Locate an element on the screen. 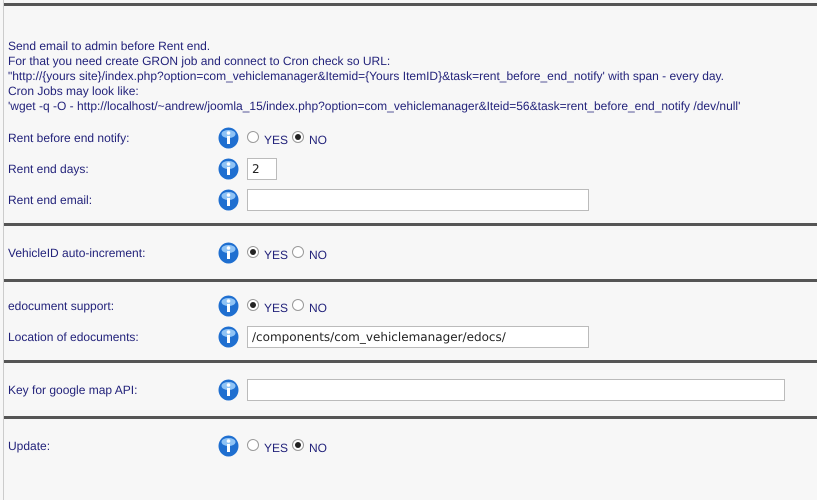 Image resolution: width=817 pixels, height=500 pixels. description-text: Cron Jobs may look like: is located at coordinates (74, 91).